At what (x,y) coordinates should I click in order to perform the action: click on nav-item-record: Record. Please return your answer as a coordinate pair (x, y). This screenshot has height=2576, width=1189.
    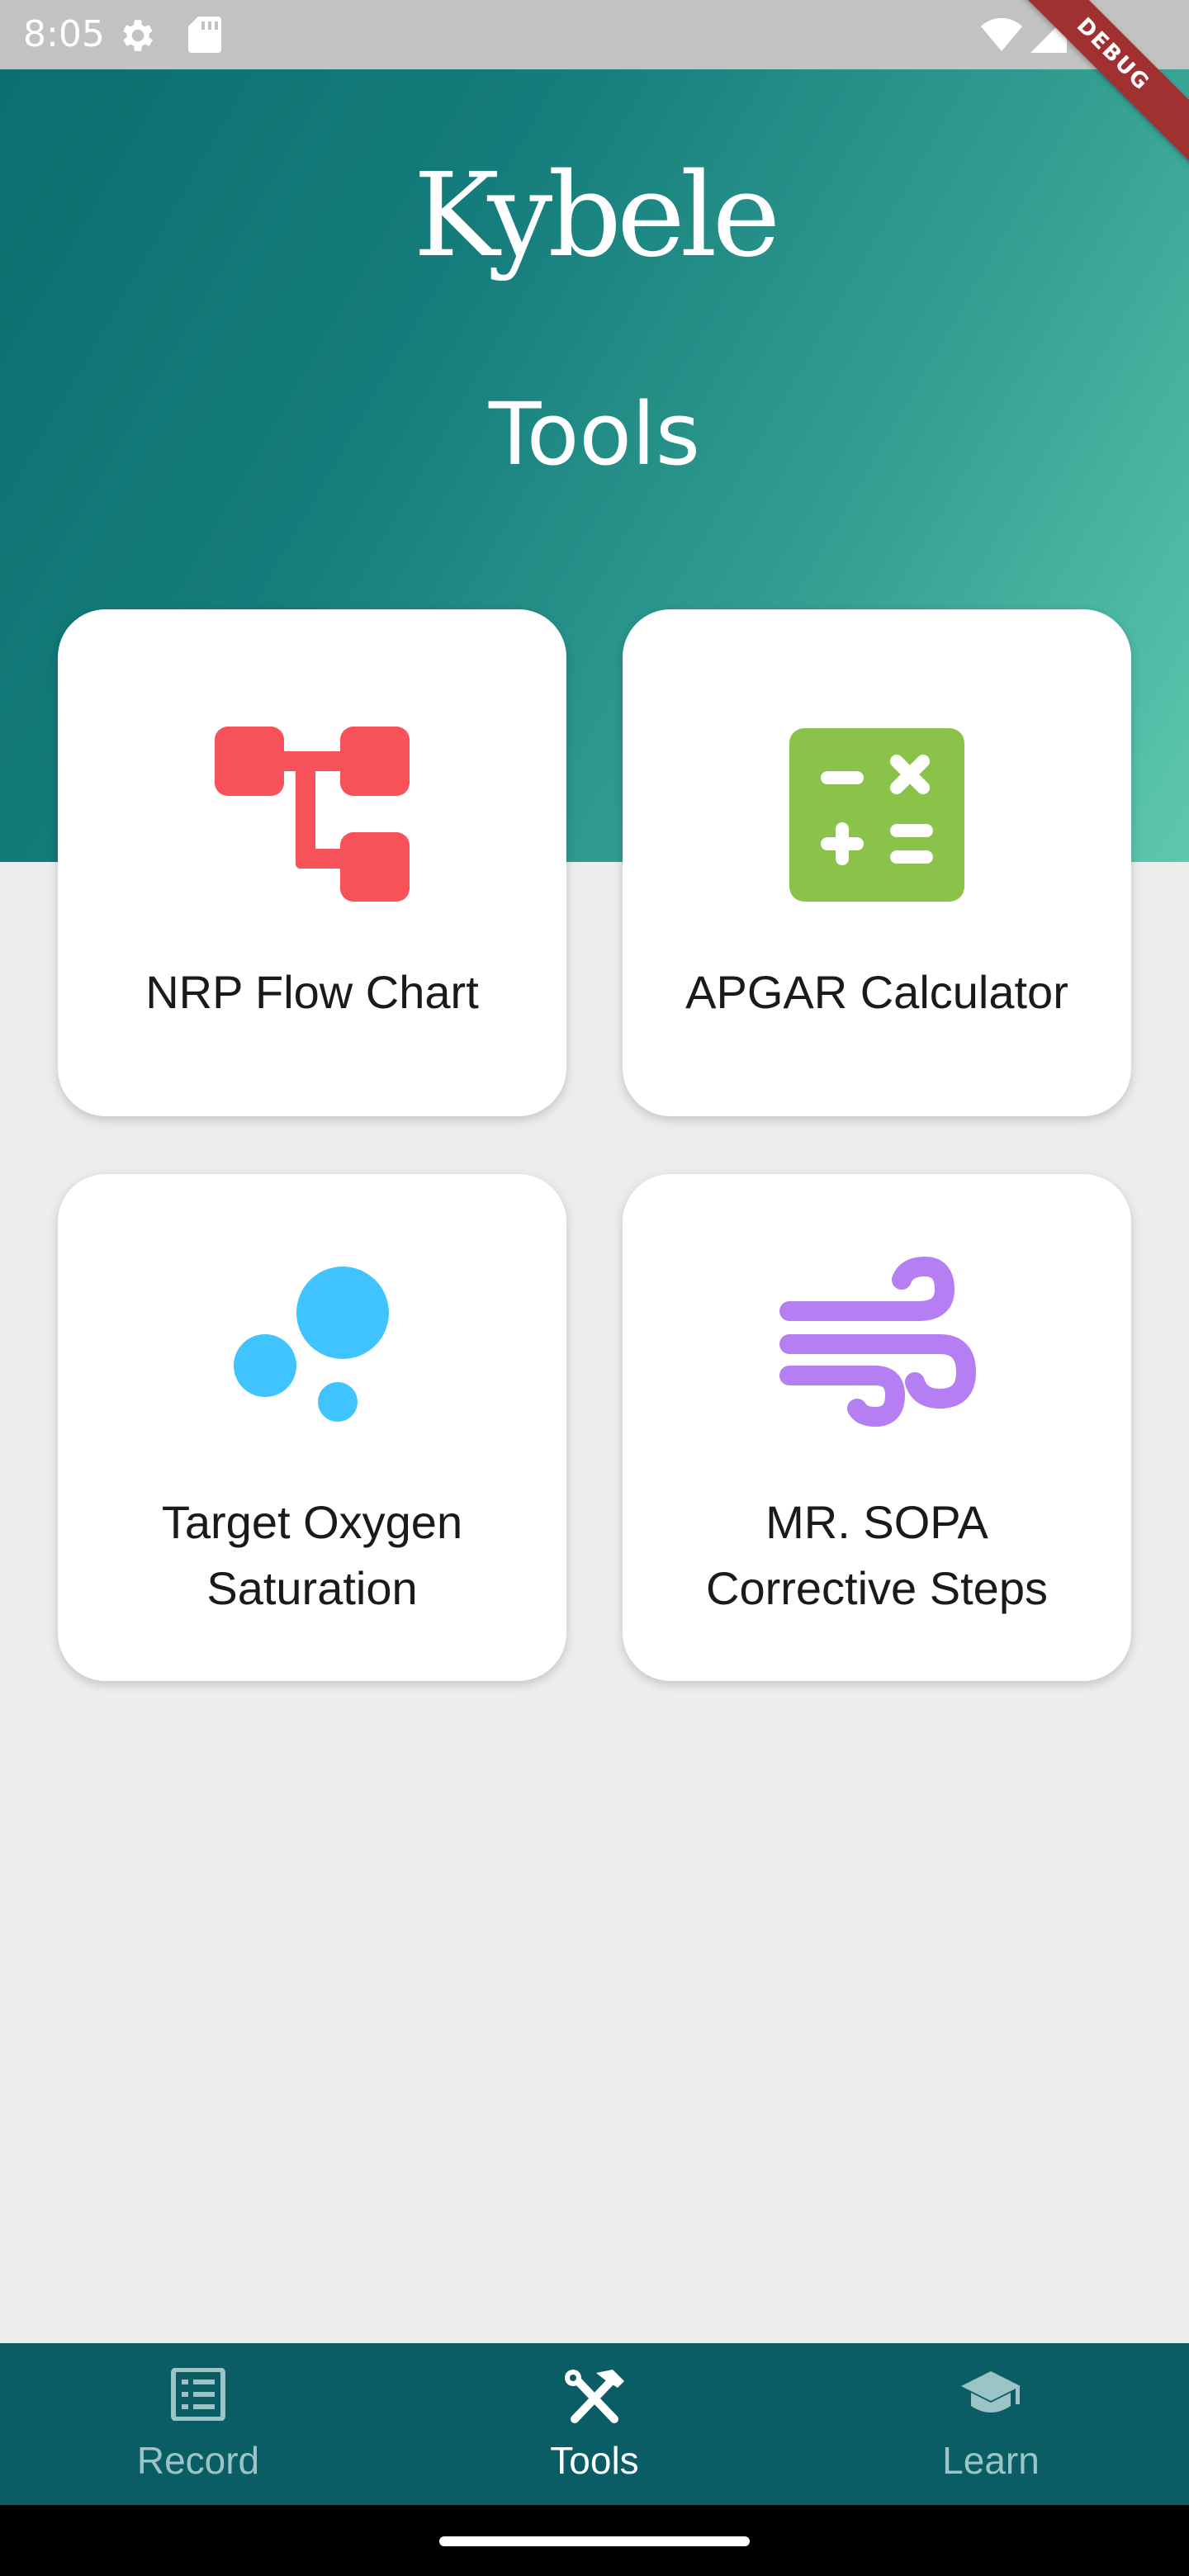
    Looking at the image, I should click on (198, 2424).